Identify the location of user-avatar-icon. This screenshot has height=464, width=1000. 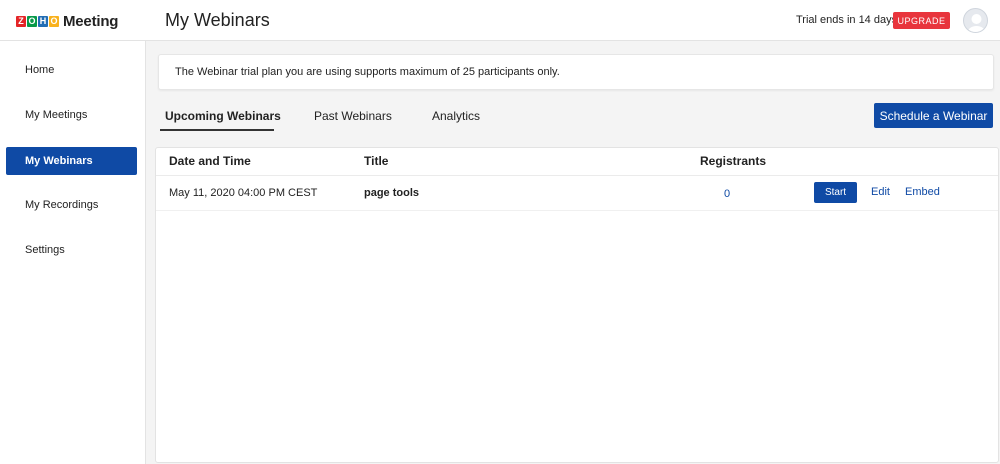
(976, 23).